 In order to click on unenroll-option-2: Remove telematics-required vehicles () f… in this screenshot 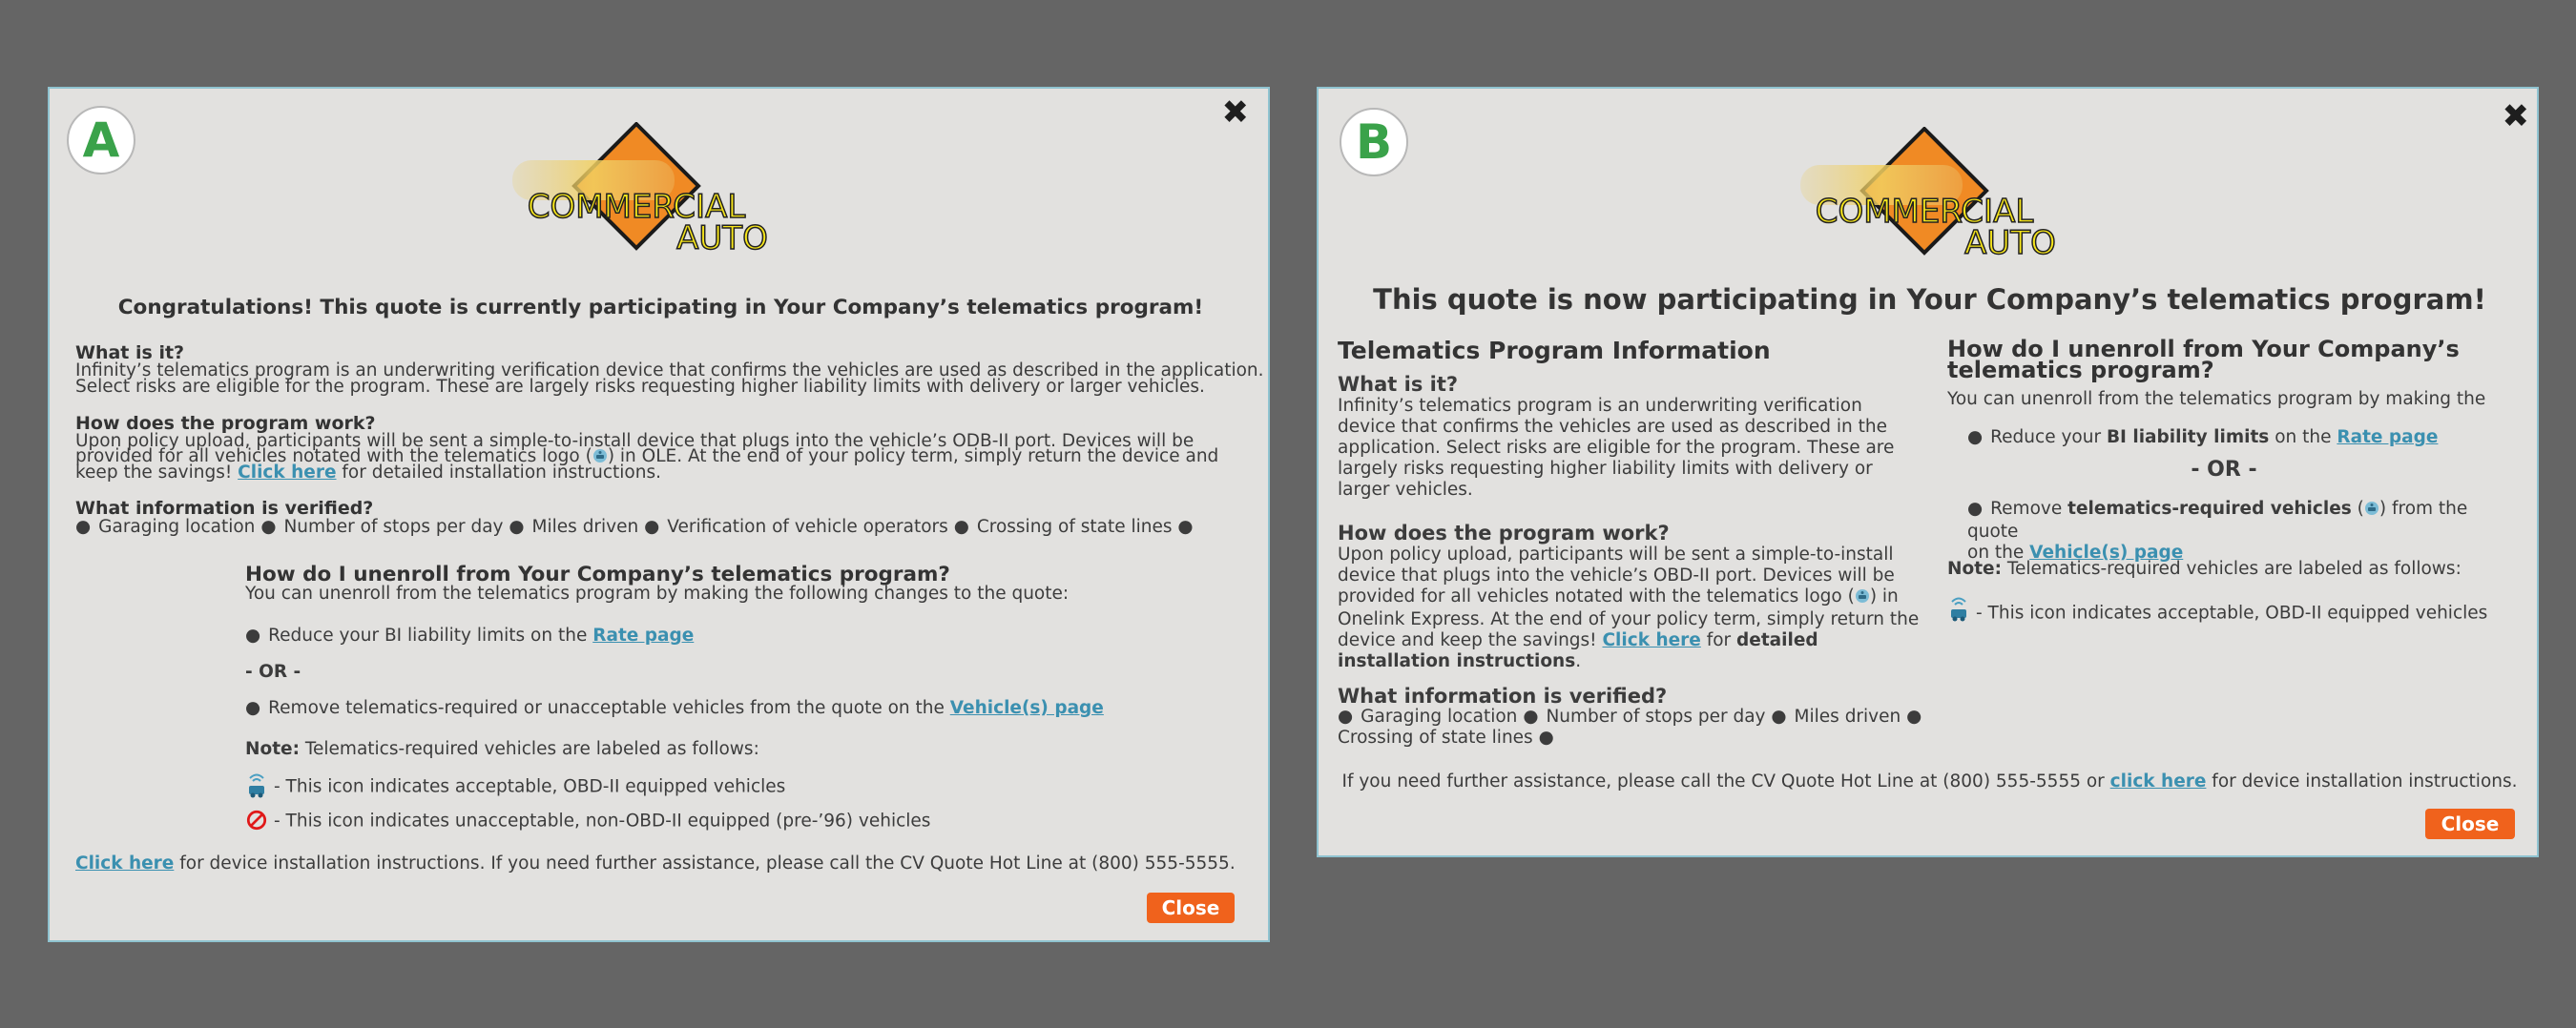, I will do `click(2244, 531)`.